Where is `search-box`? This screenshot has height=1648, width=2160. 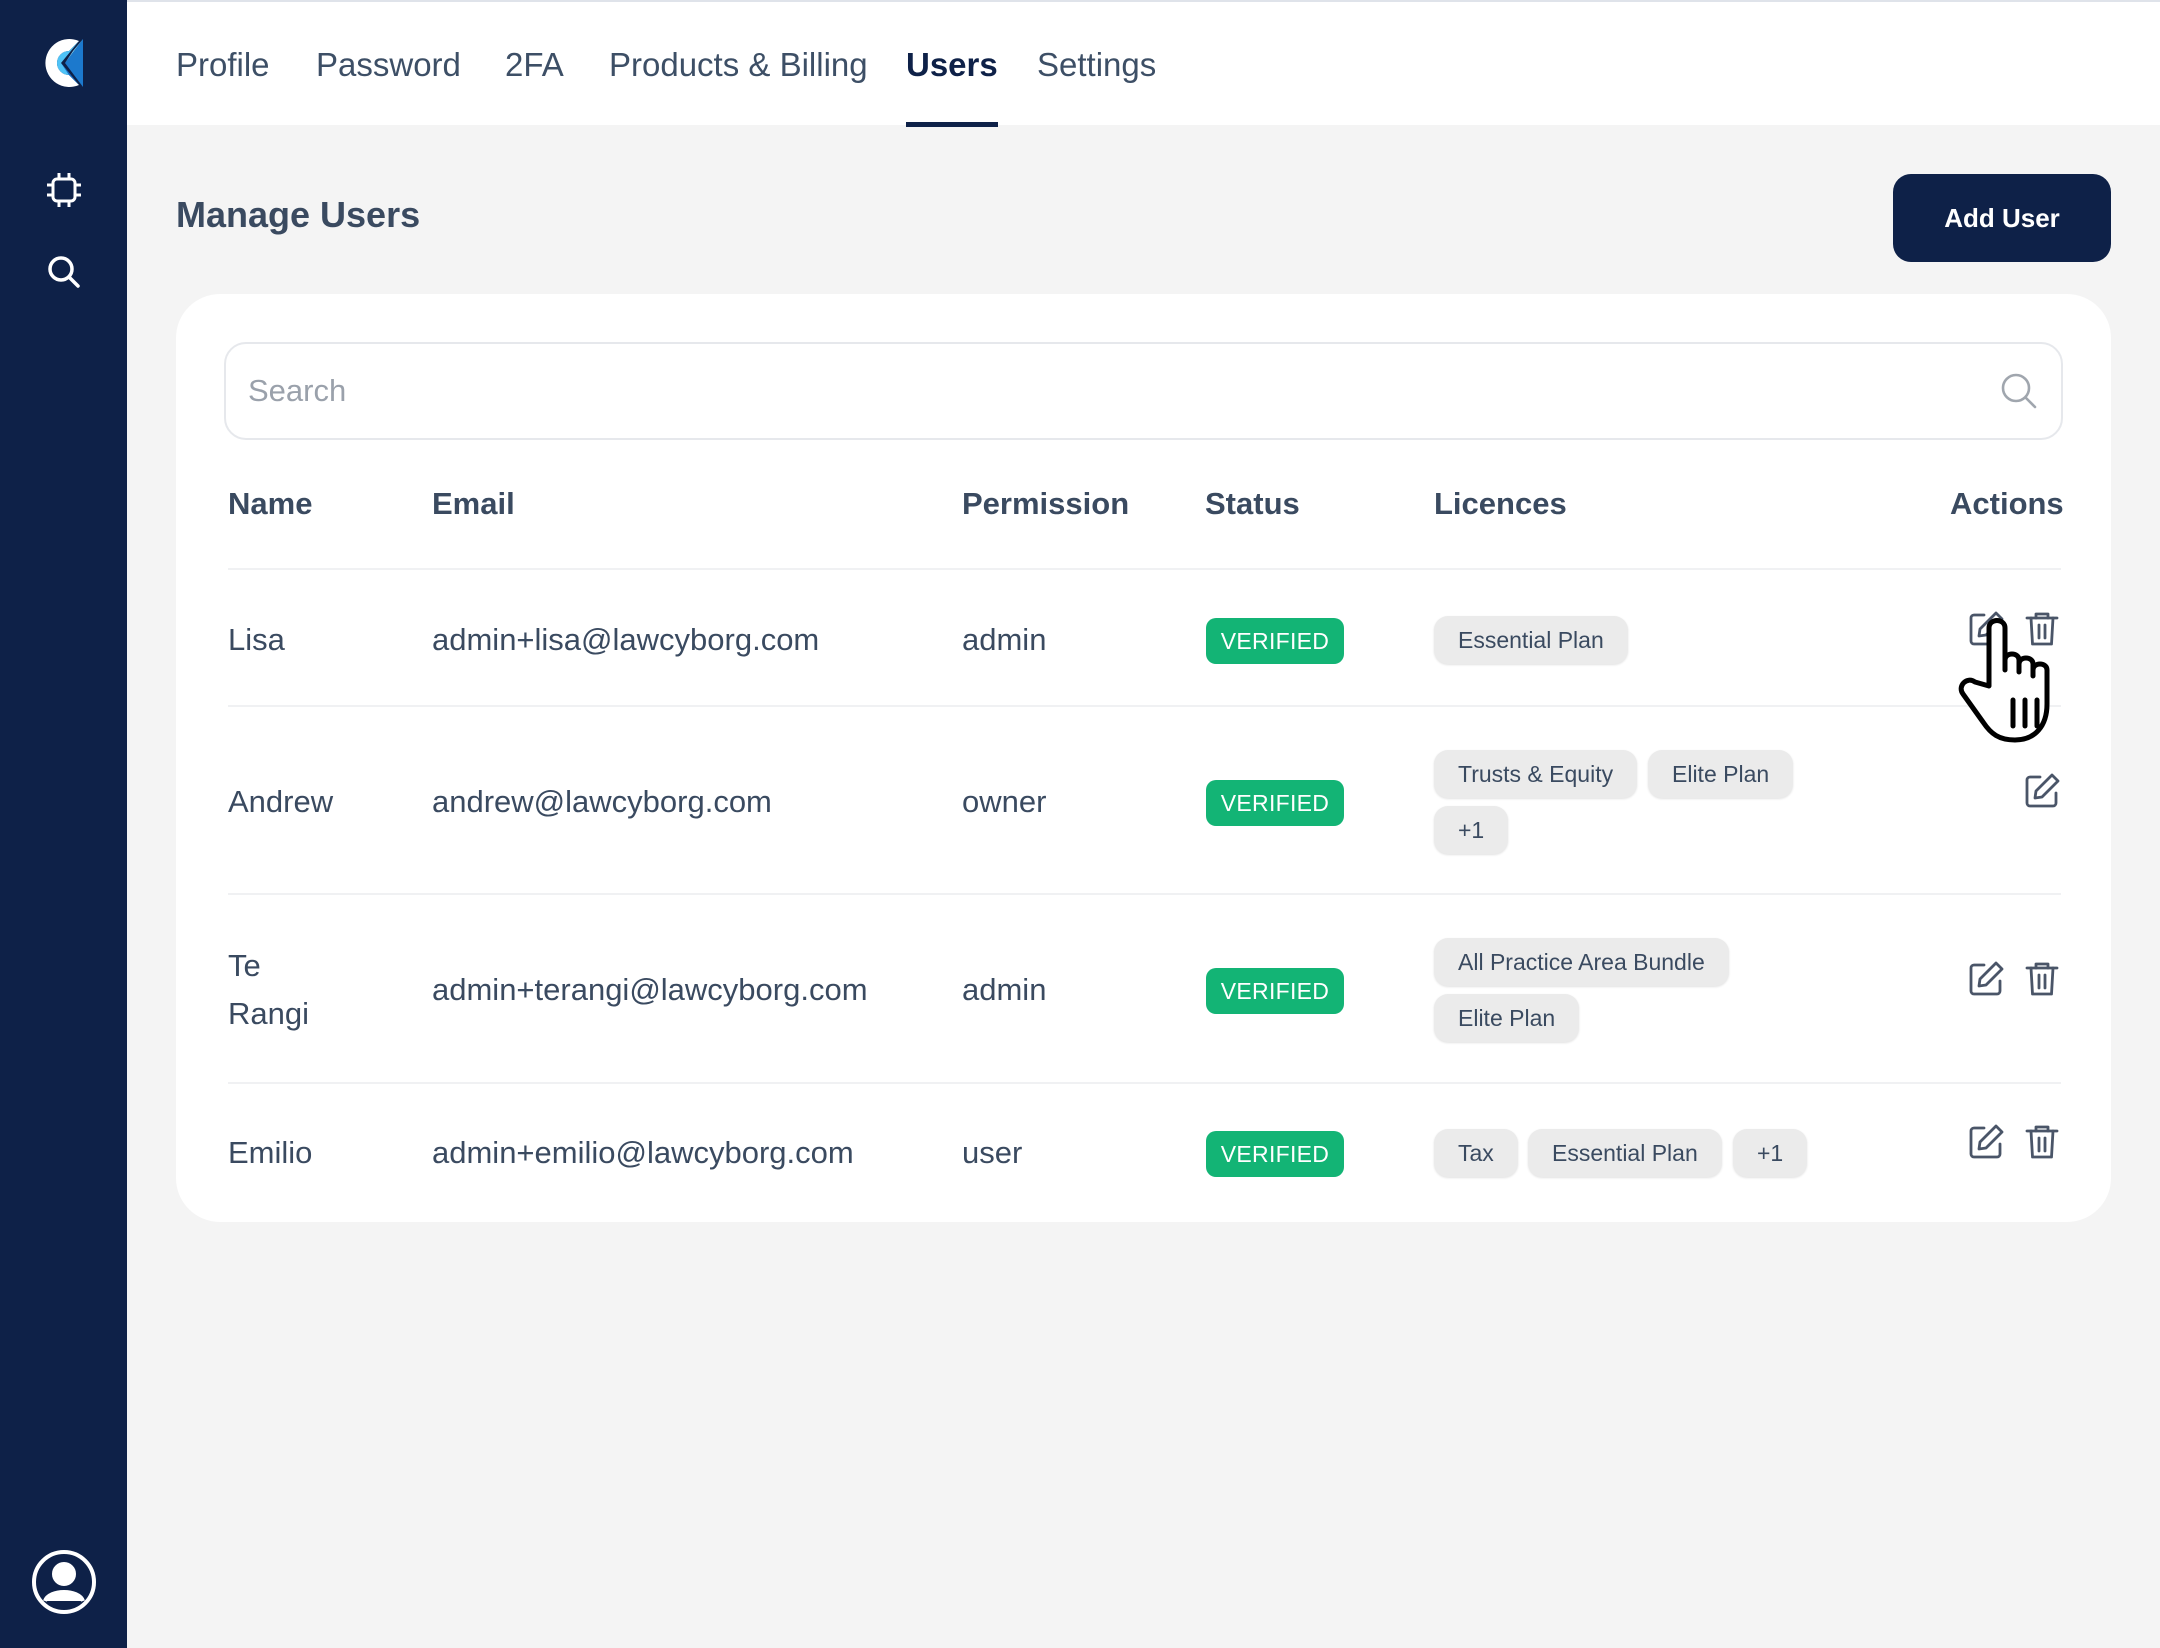
search-box is located at coordinates (1143, 391).